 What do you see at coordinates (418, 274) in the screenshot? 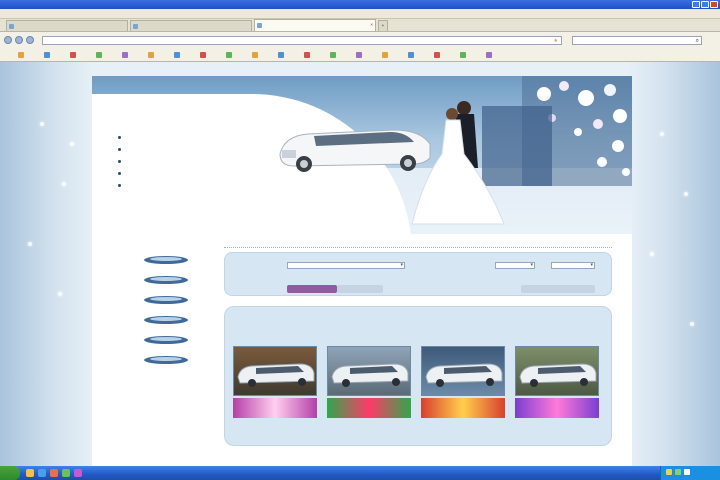
I see `search-filter-panel` at bounding box center [418, 274].